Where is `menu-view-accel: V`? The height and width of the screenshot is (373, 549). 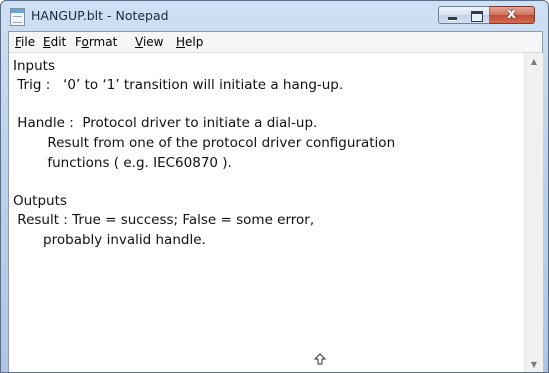
menu-view-accel: V is located at coordinates (139, 42).